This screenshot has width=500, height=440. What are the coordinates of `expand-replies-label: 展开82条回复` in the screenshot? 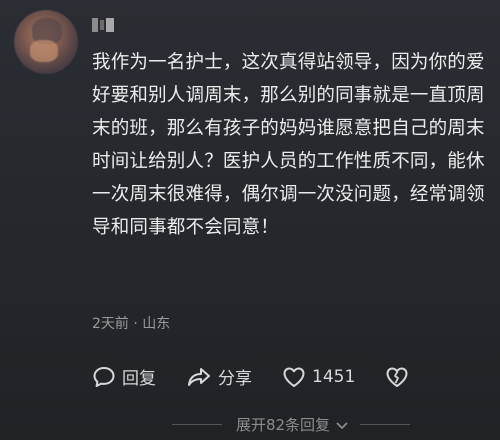 It's located at (283, 425).